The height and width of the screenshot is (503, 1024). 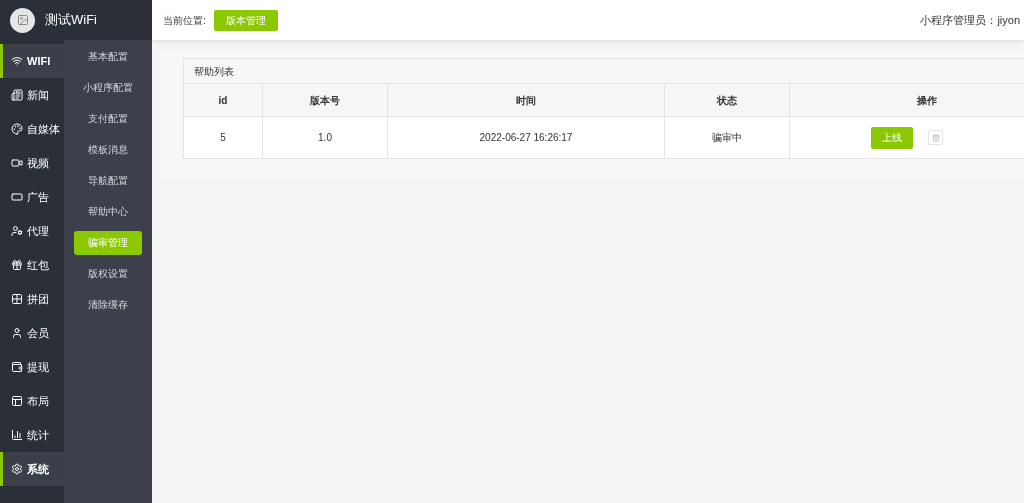 What do you see at coordinates (17, 333) in the screenshot?
I see `user-icon` at bounding box center [17, 333].